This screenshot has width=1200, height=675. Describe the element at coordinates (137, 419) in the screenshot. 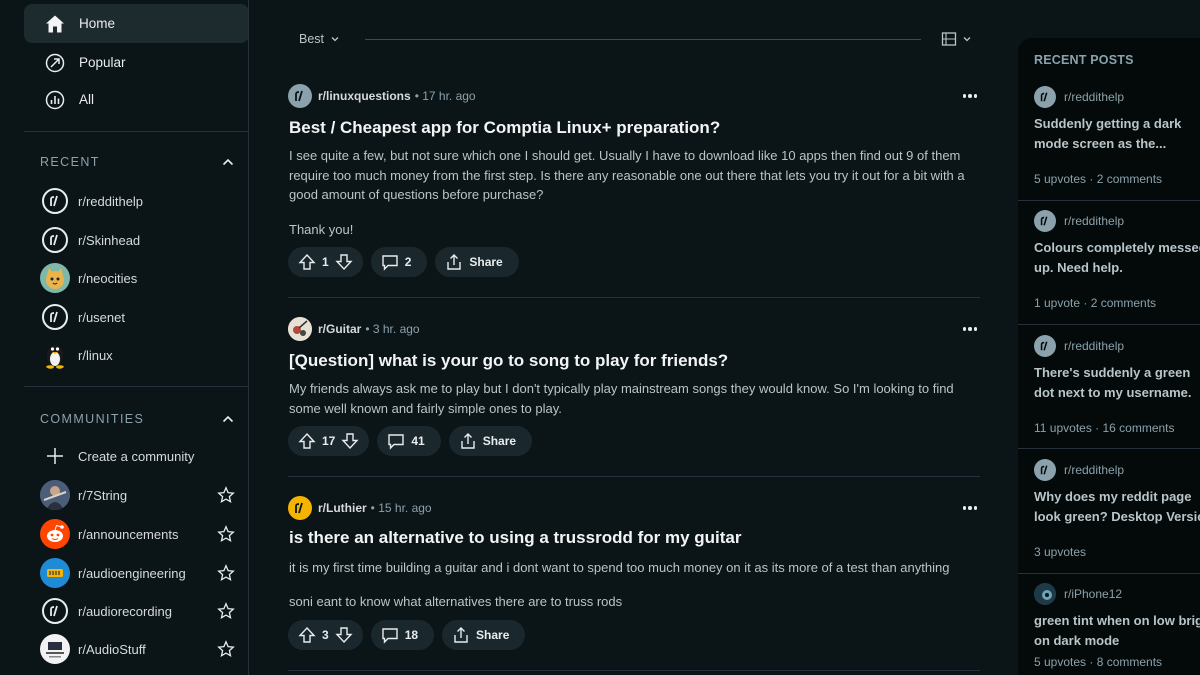

I see `communities-section-header: COMMUNITIES` at that location.